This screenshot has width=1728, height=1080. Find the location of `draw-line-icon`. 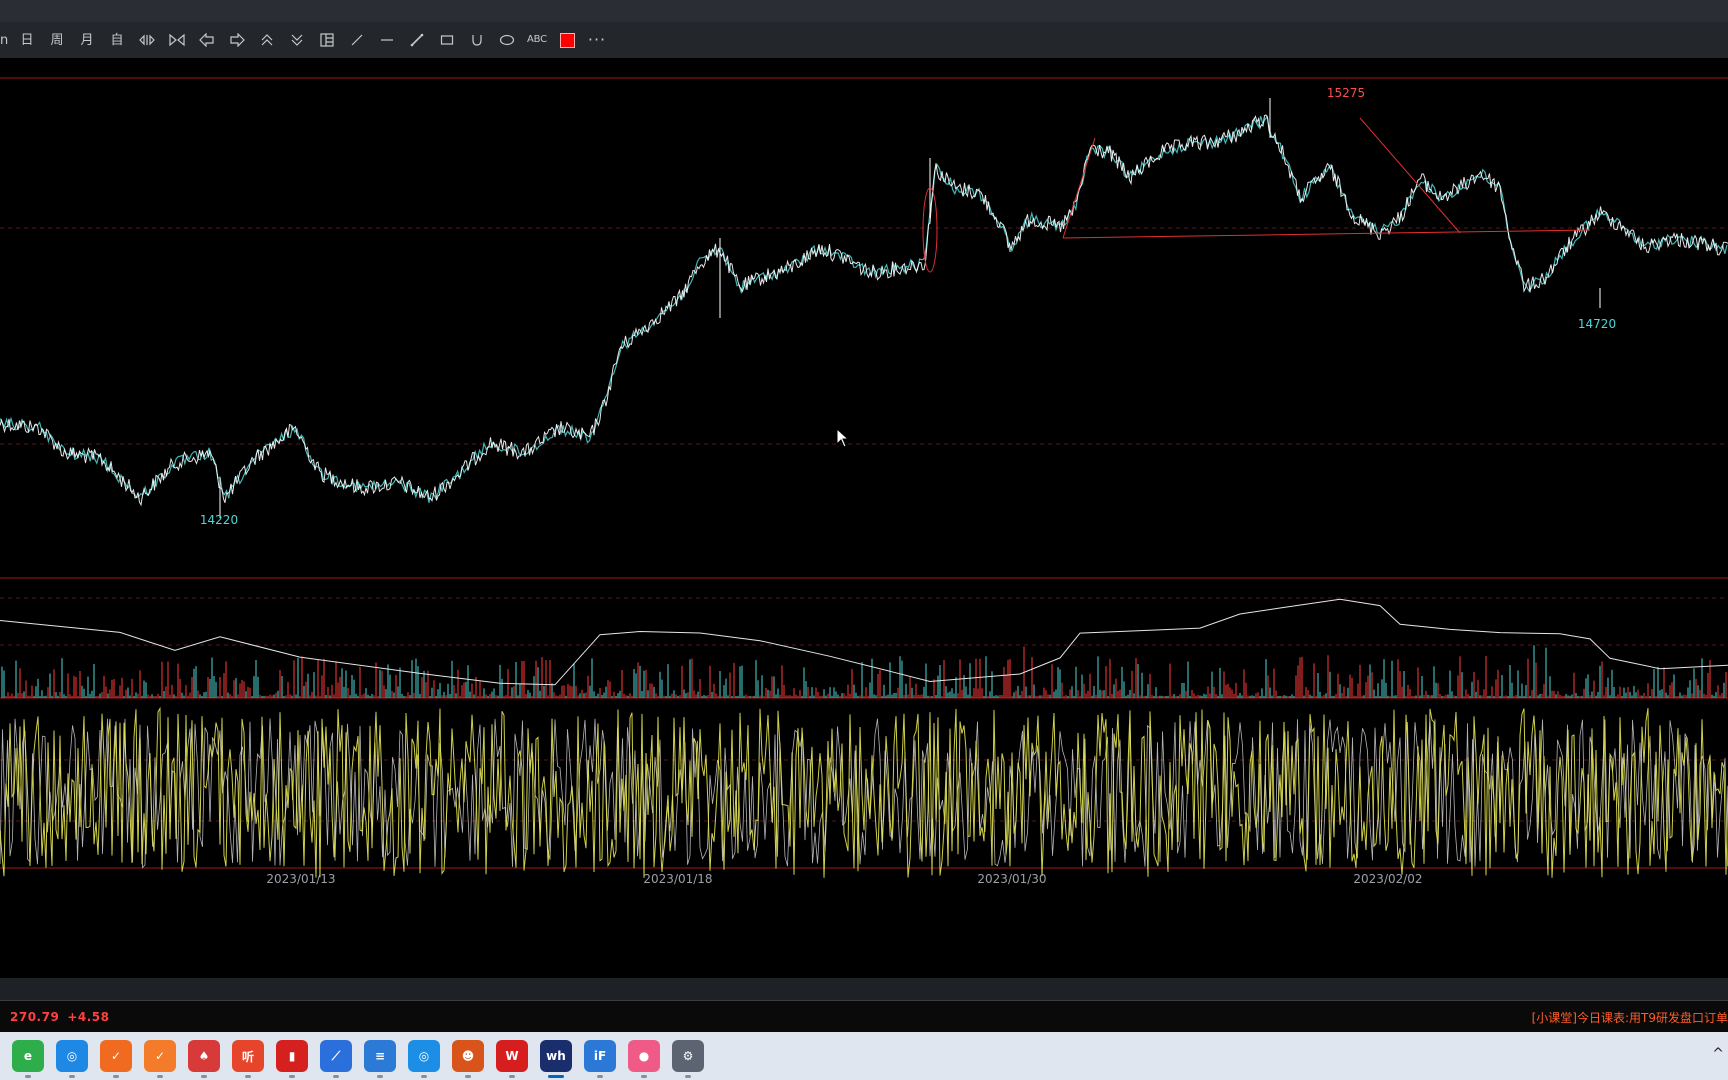

draw-line-icon is located at coordinates (357, 40).